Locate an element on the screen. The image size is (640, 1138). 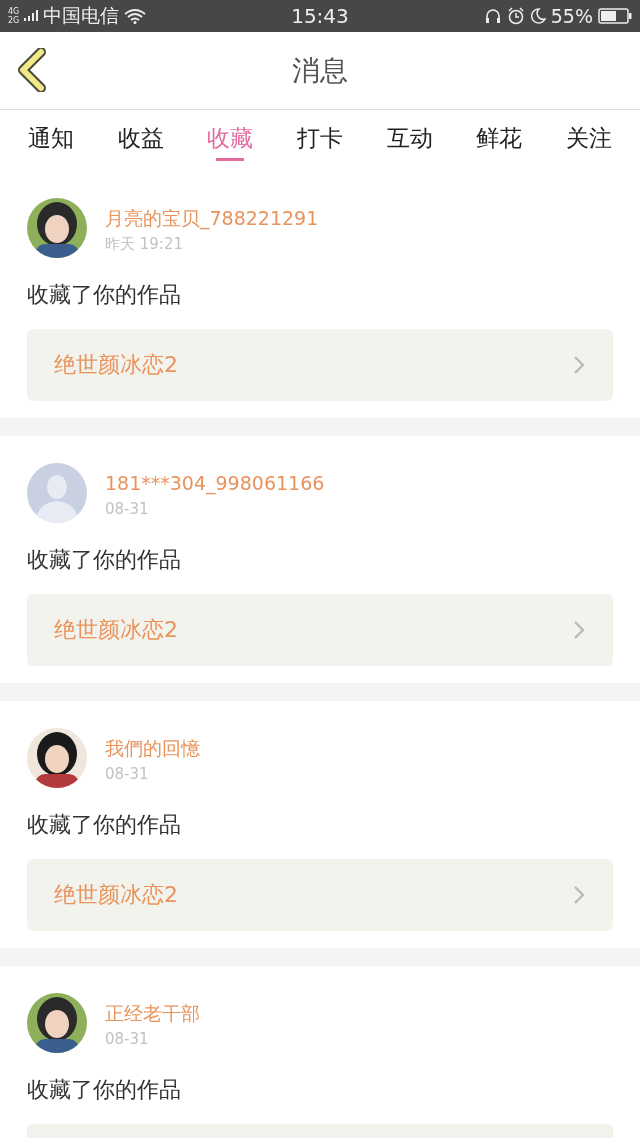
page-title: 消息 is located at coordinates (320, 70).